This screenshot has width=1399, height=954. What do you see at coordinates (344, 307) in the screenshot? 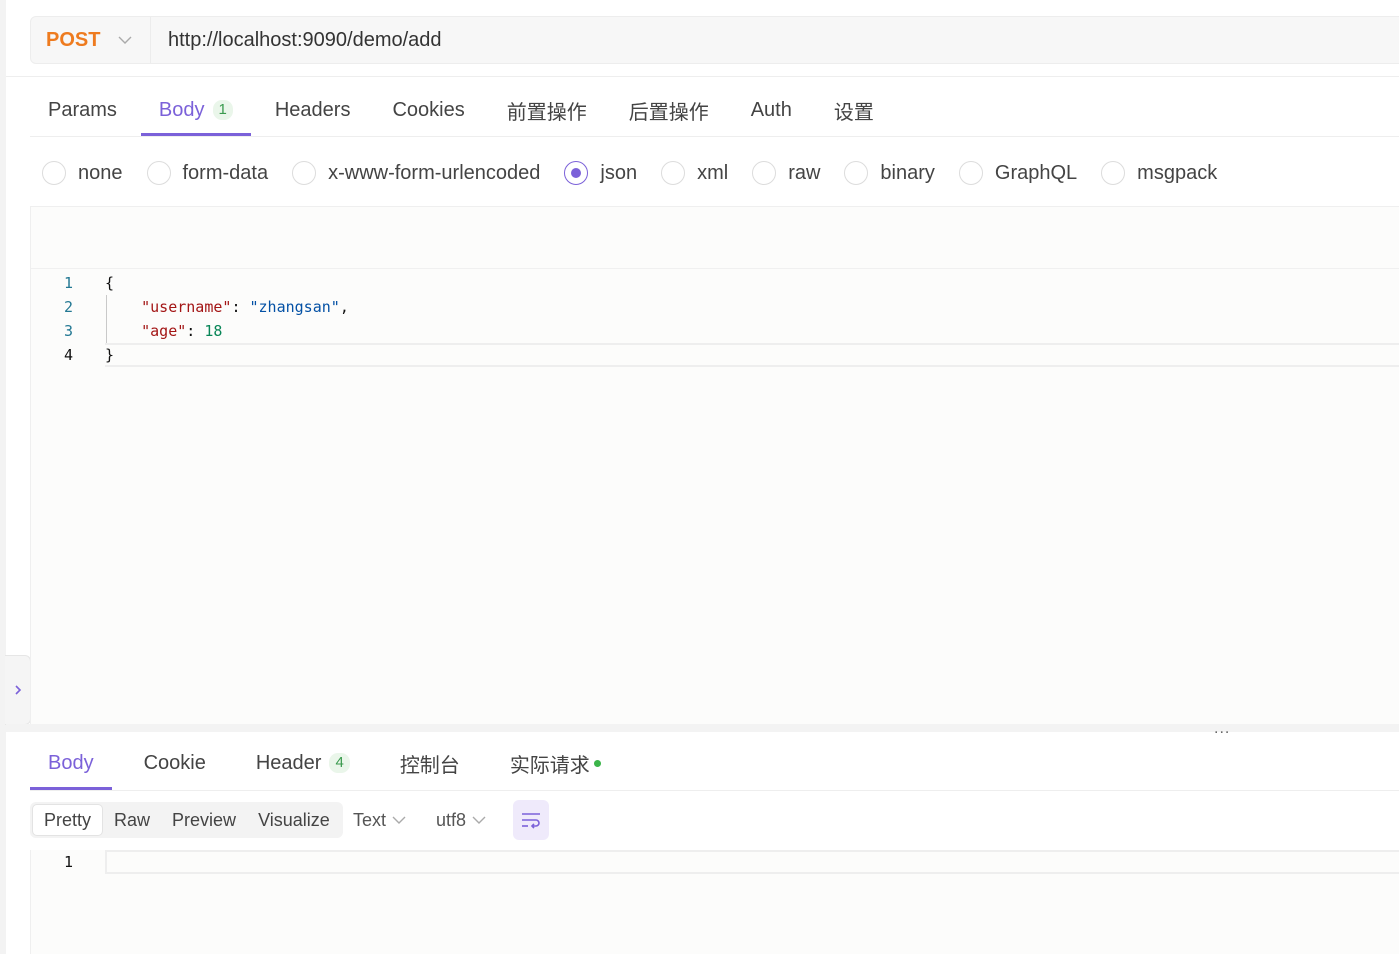
I see `json-comma: ,` at bounding box center [344, 307].